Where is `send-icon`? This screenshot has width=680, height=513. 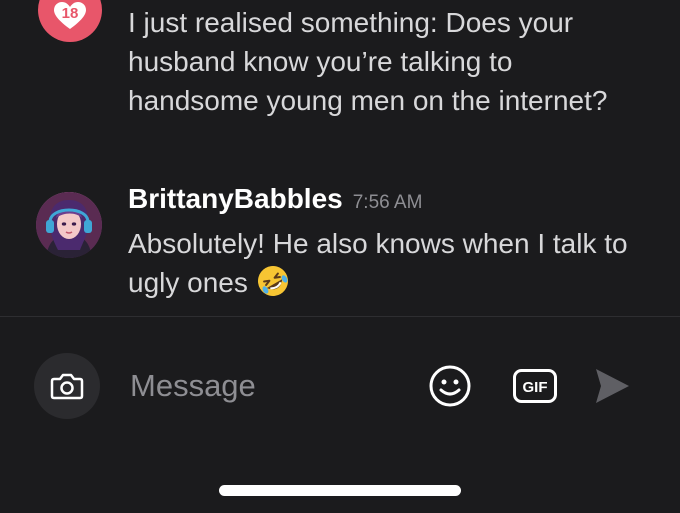 send-icon is located at coordinates (612, 386).